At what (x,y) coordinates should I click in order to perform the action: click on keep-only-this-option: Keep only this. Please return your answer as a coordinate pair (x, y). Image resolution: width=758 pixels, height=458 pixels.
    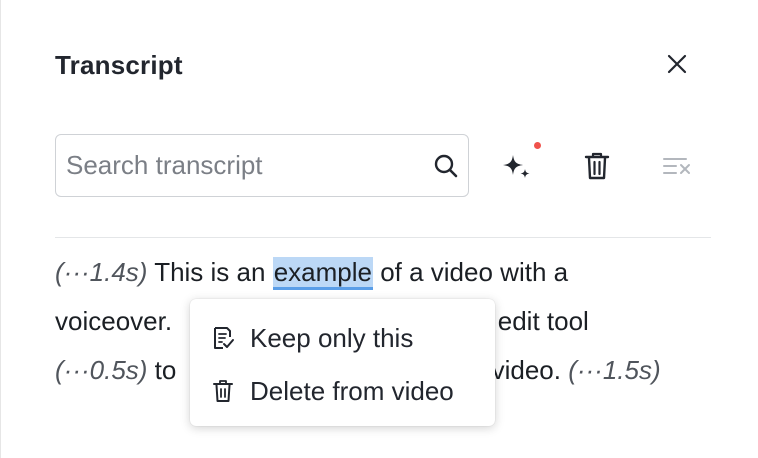
    Looking at the image, I should click on (342, 338).